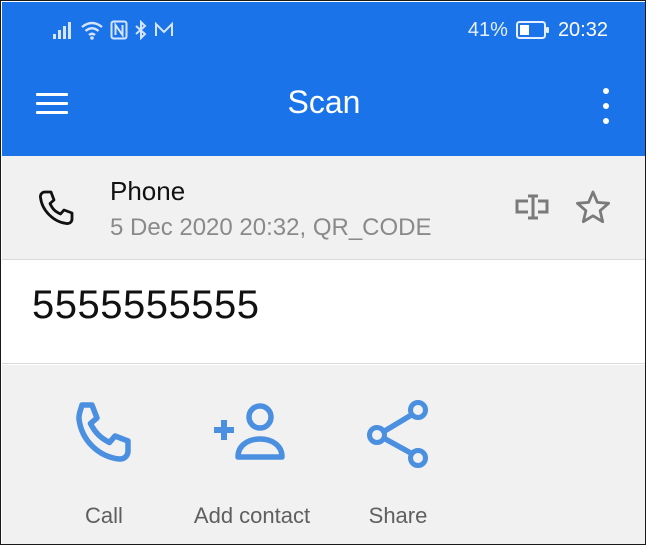  Describe the element at coordinates (252, 467) in the screenshot. I see `add-contact-button: Add contact` at that location.